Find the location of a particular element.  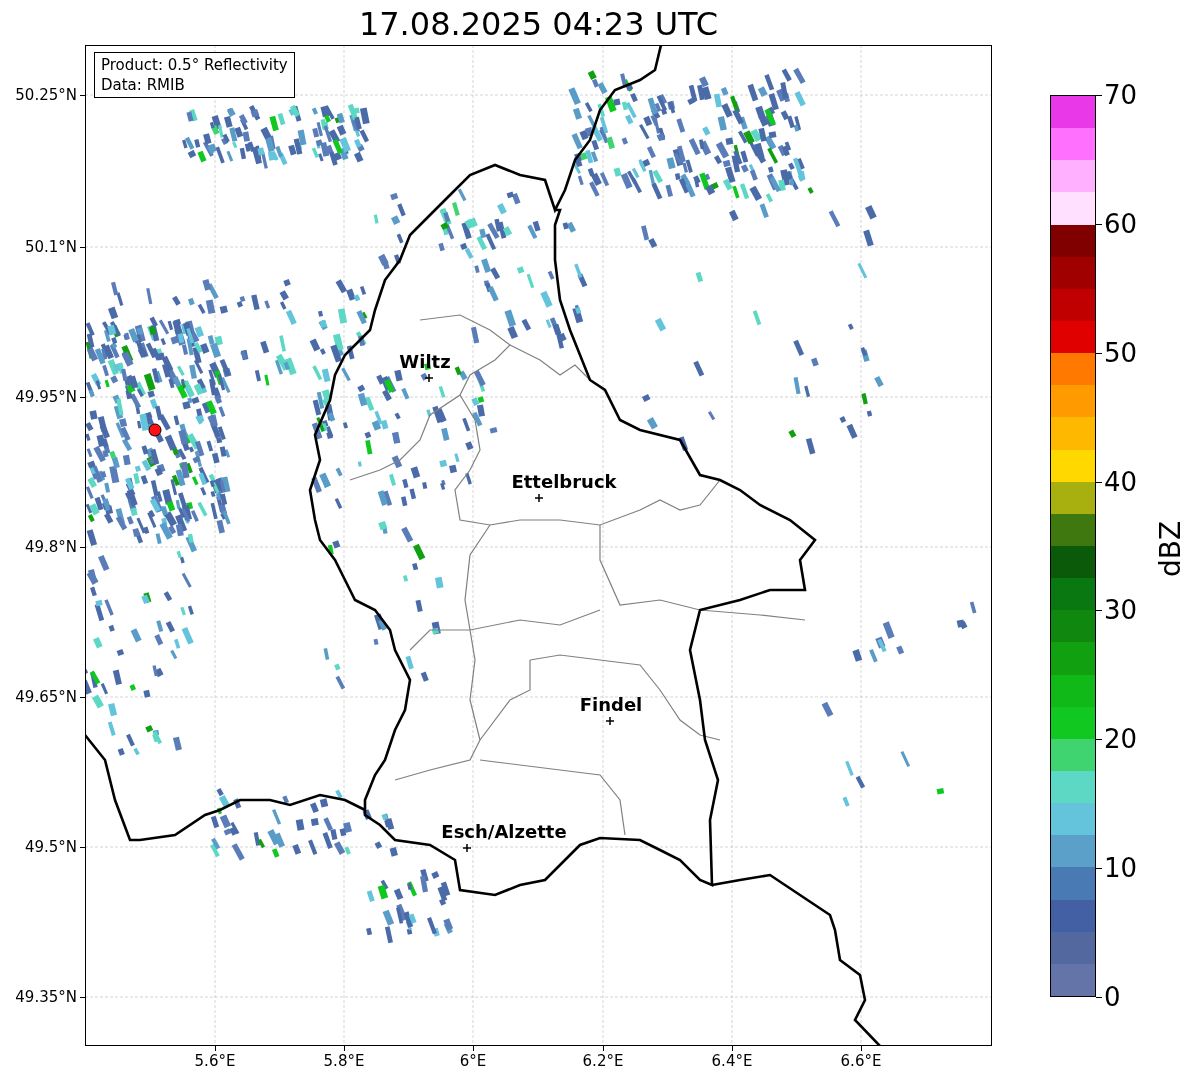

colorbar-tick-label: 0 is located at coordinates (1112, 997).